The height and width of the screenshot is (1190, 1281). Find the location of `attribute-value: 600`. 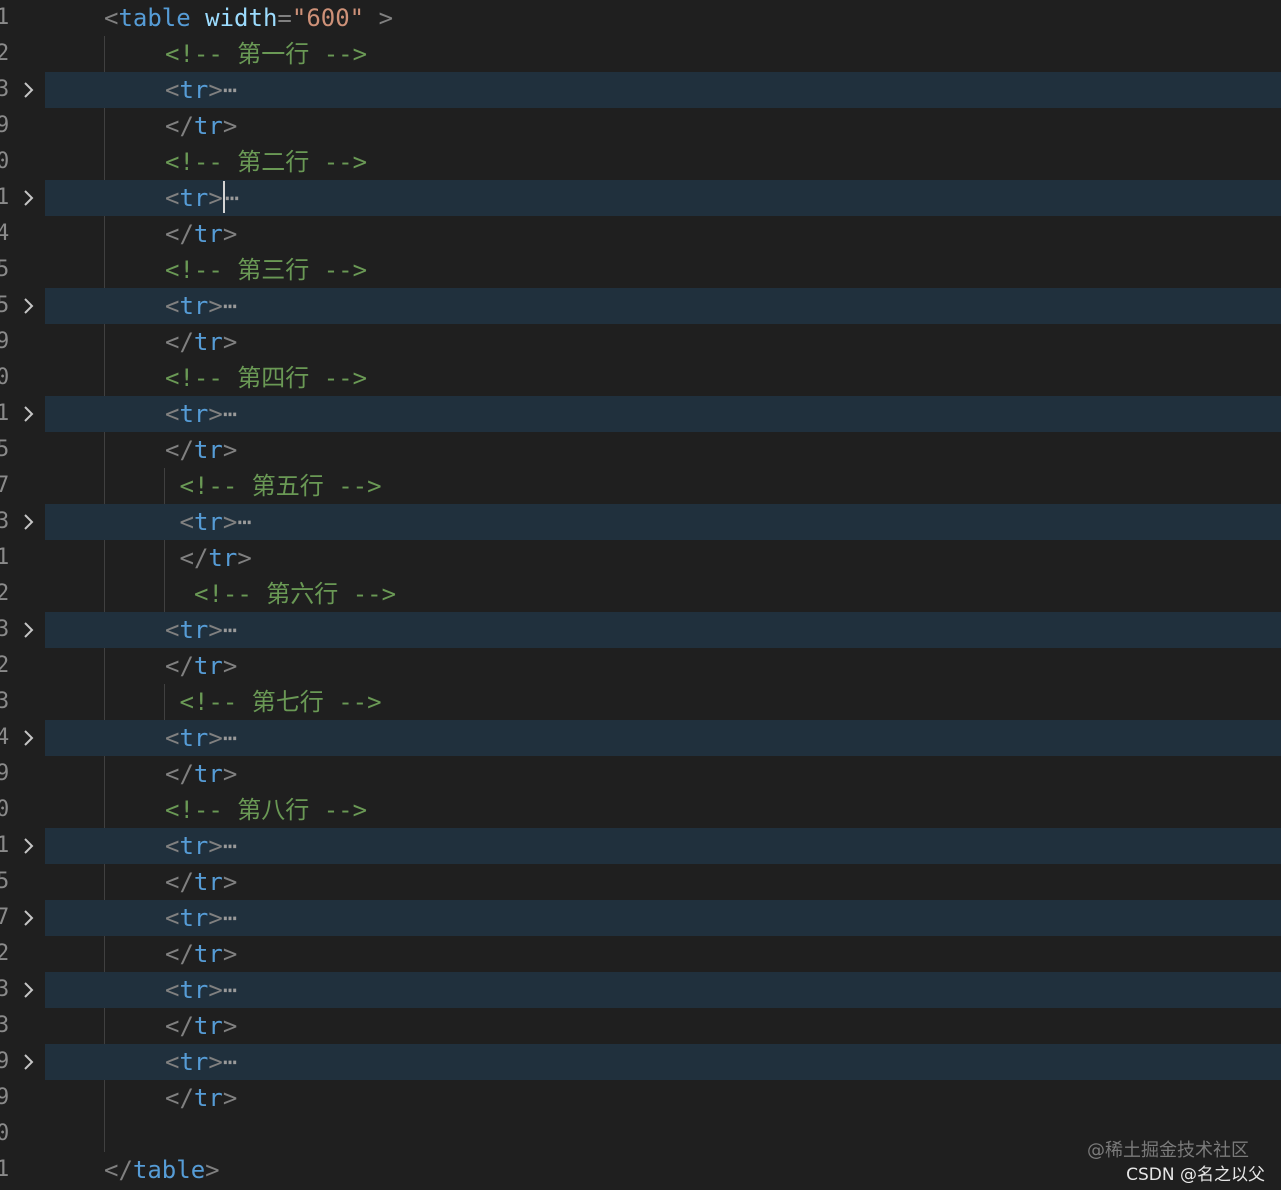

attribute-value: 600 is located at coordinates (328, 18).